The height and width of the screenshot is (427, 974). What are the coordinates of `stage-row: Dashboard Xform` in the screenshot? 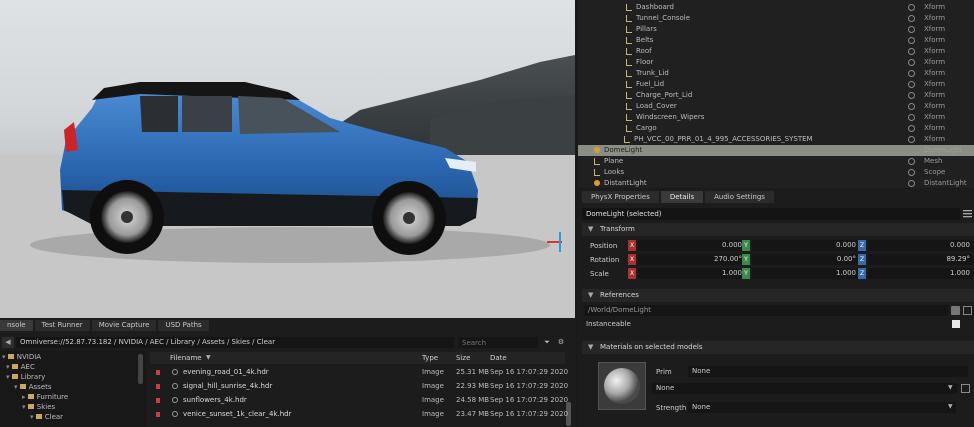 It's located at (776, 7).